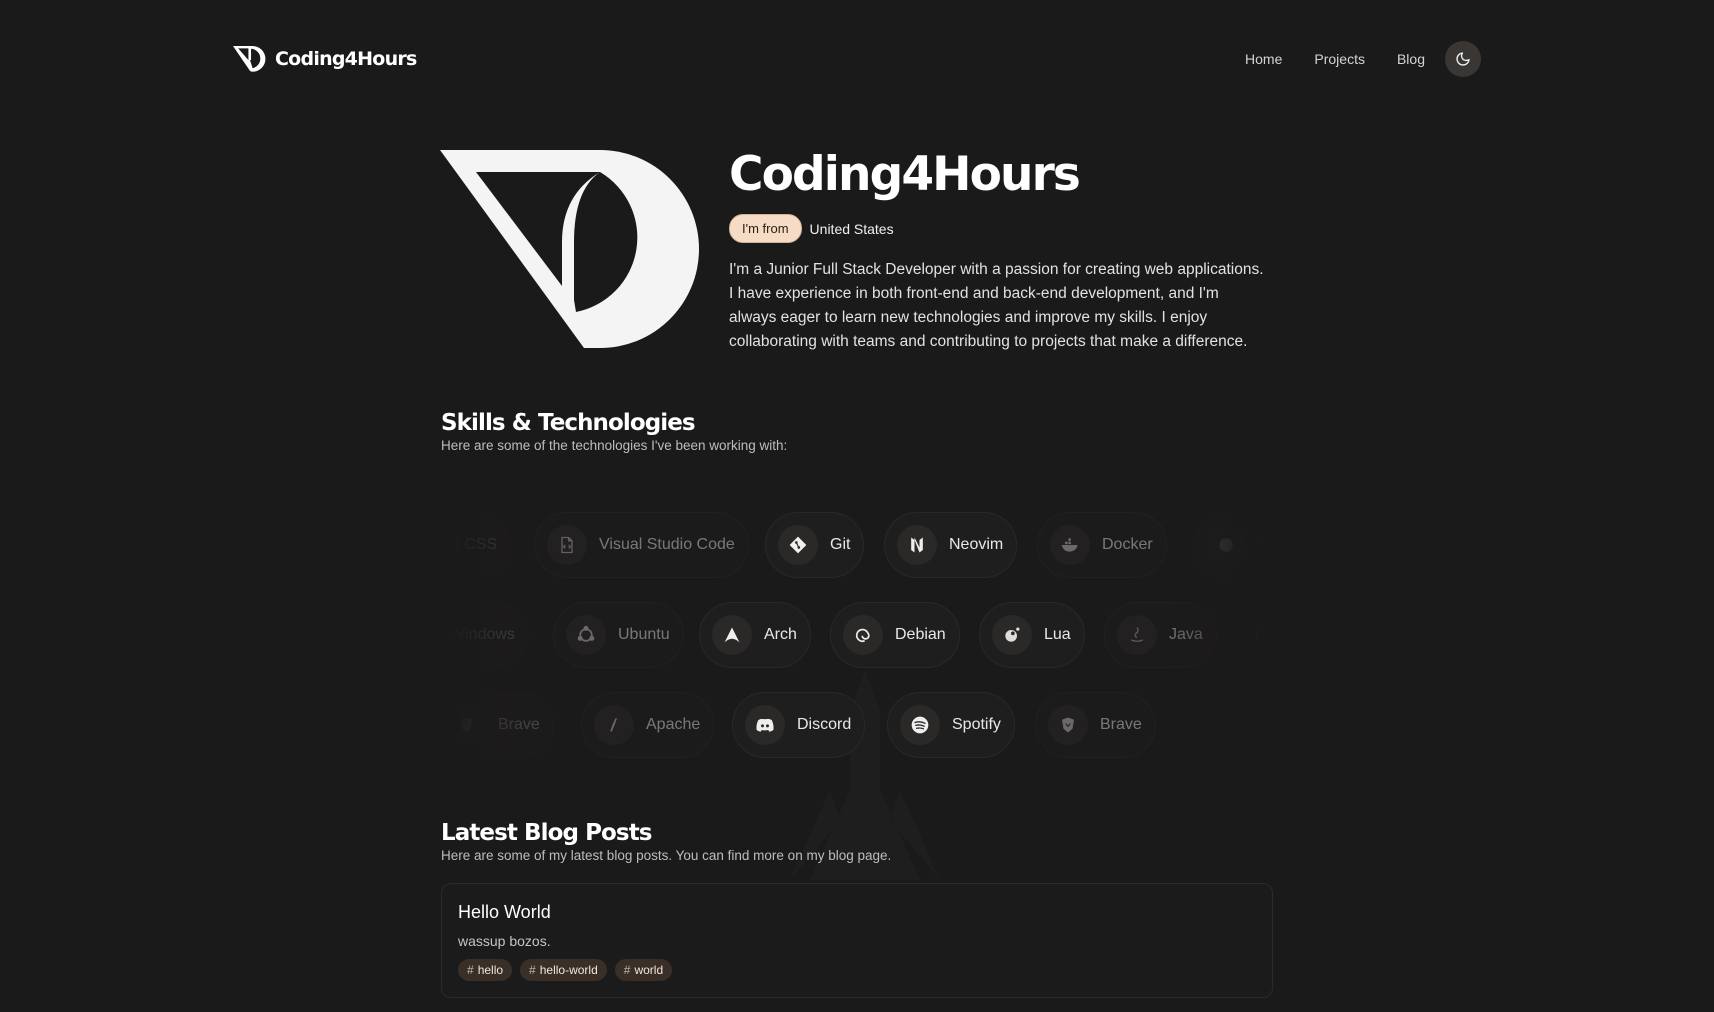  I want to click on skill-pill: Git, so click(815, 545).